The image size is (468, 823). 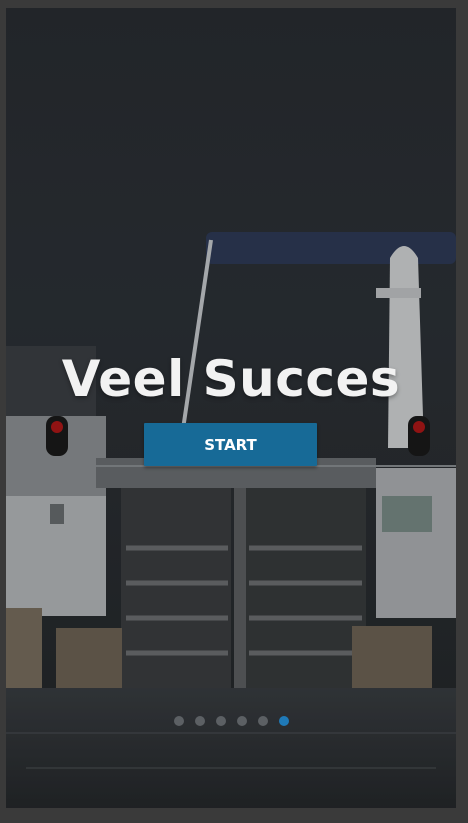 What do you see at coordinates (231, 721) in the screenshot?
I see `page-indicator` at bounding box center [231, 721].